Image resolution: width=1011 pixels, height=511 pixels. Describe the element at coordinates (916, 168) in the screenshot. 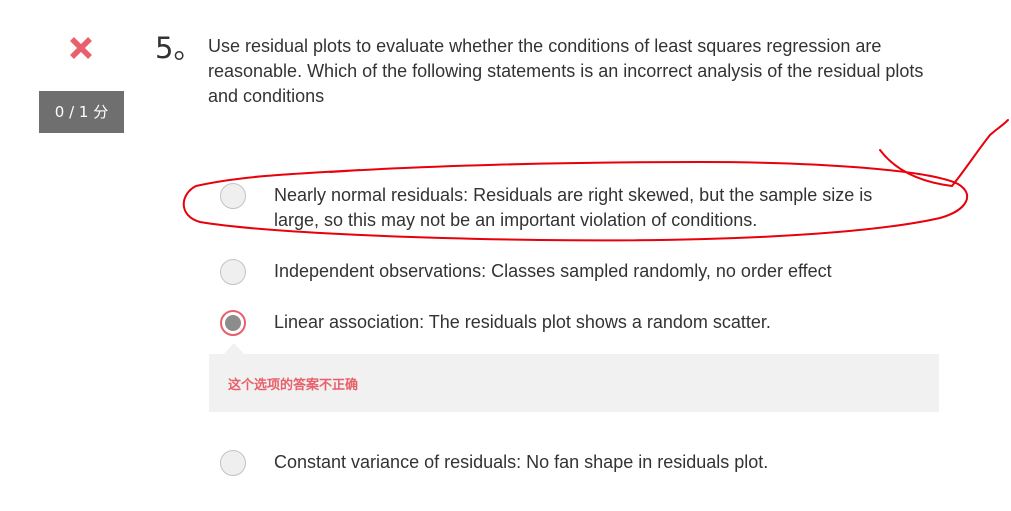

I see `annotation-ellipse-tail` at that location.